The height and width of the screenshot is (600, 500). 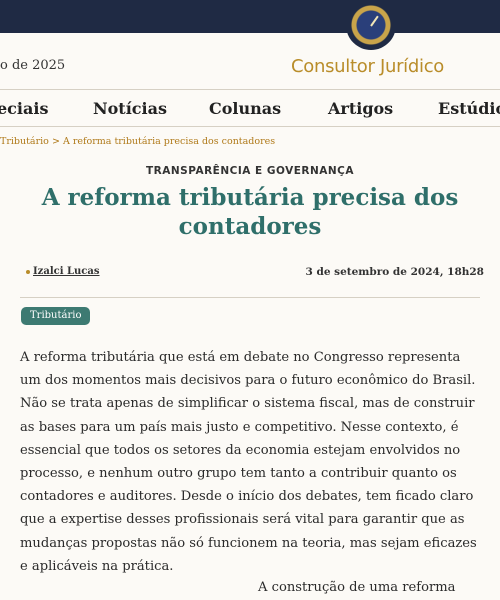 I want to click on top-bar, so click(x=250, y=16).